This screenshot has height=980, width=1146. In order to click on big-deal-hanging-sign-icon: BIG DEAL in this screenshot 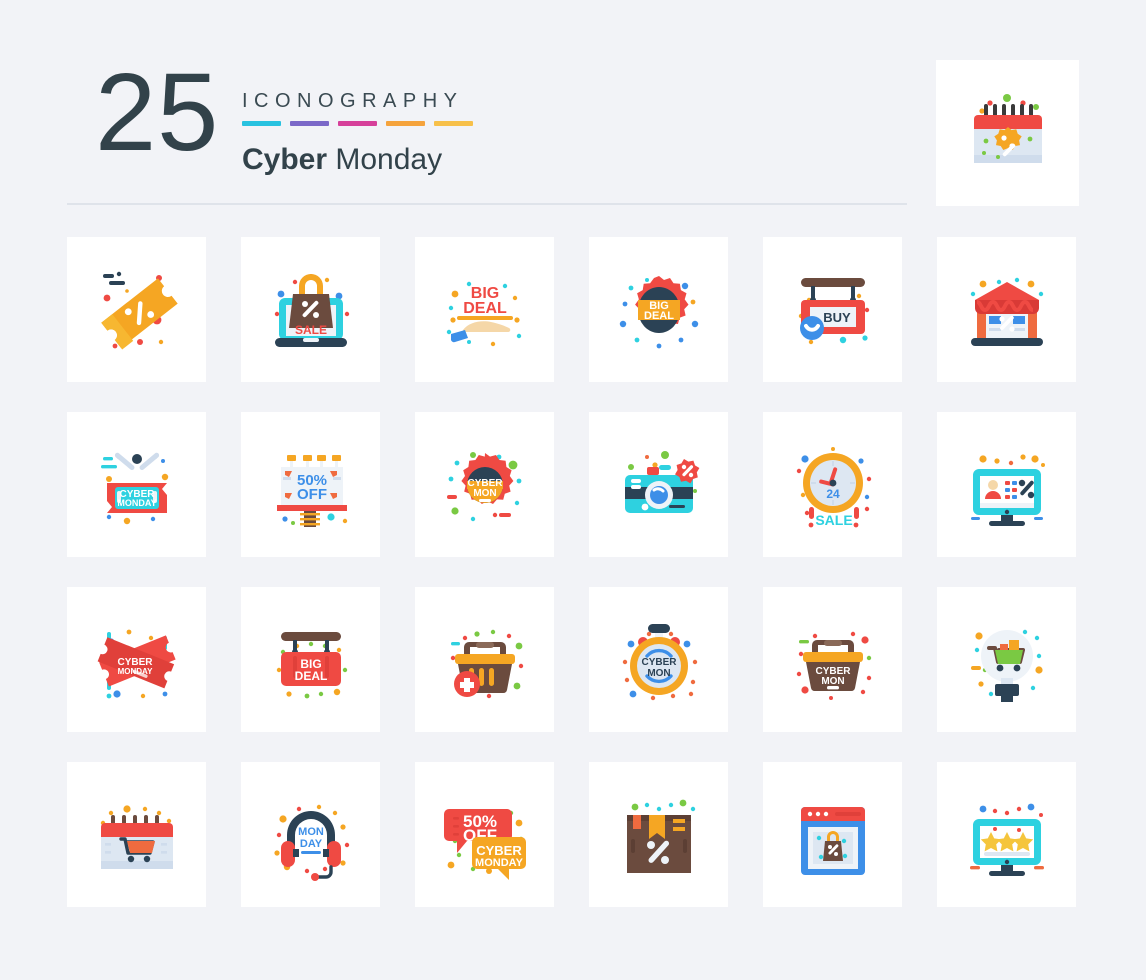, I will do `click(311, 660)`.